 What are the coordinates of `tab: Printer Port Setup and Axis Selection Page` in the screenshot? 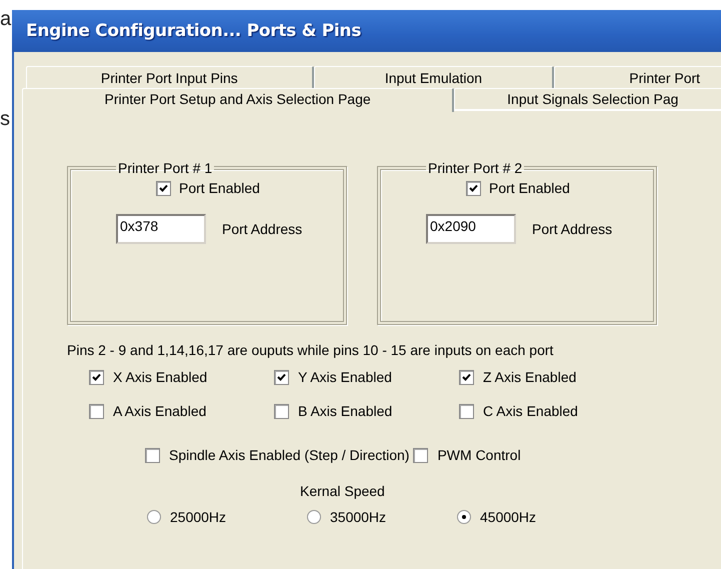 It's located at (238, 100).